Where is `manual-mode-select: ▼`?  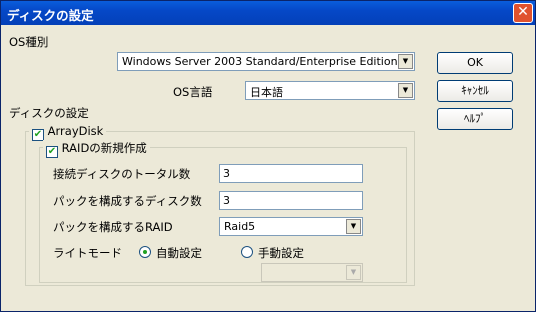
manual-mode-select: ▼ is located at coordinates (312, 272).